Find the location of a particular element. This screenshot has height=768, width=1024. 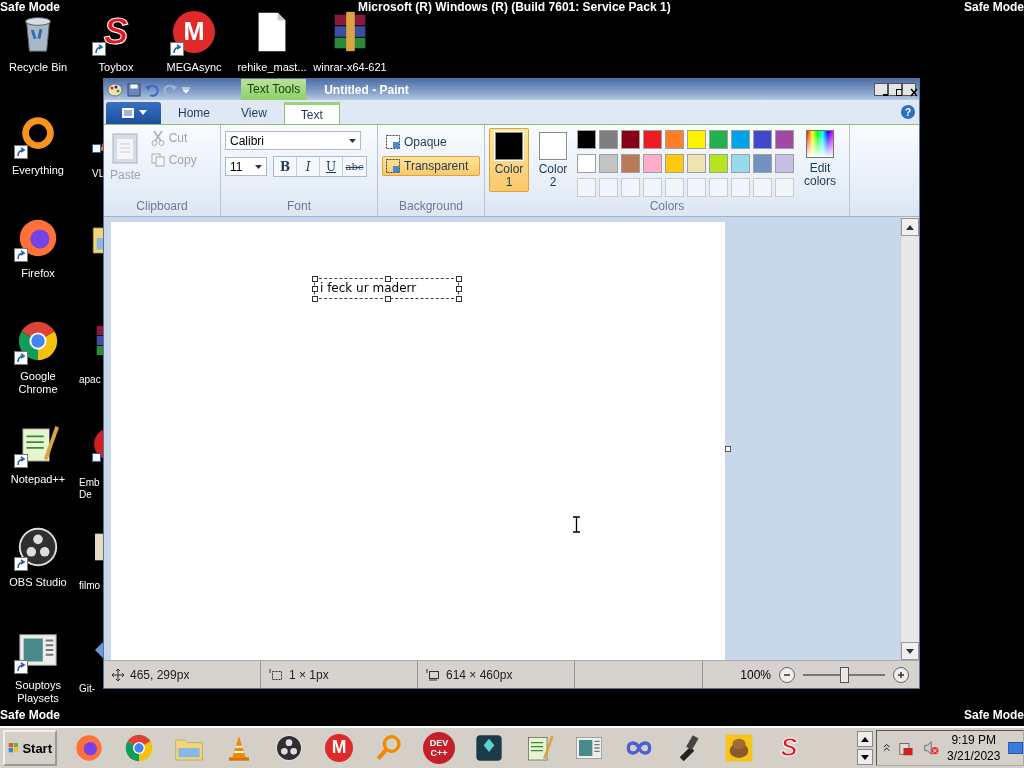

scroll-down-button is located at coordinates (865, 757).